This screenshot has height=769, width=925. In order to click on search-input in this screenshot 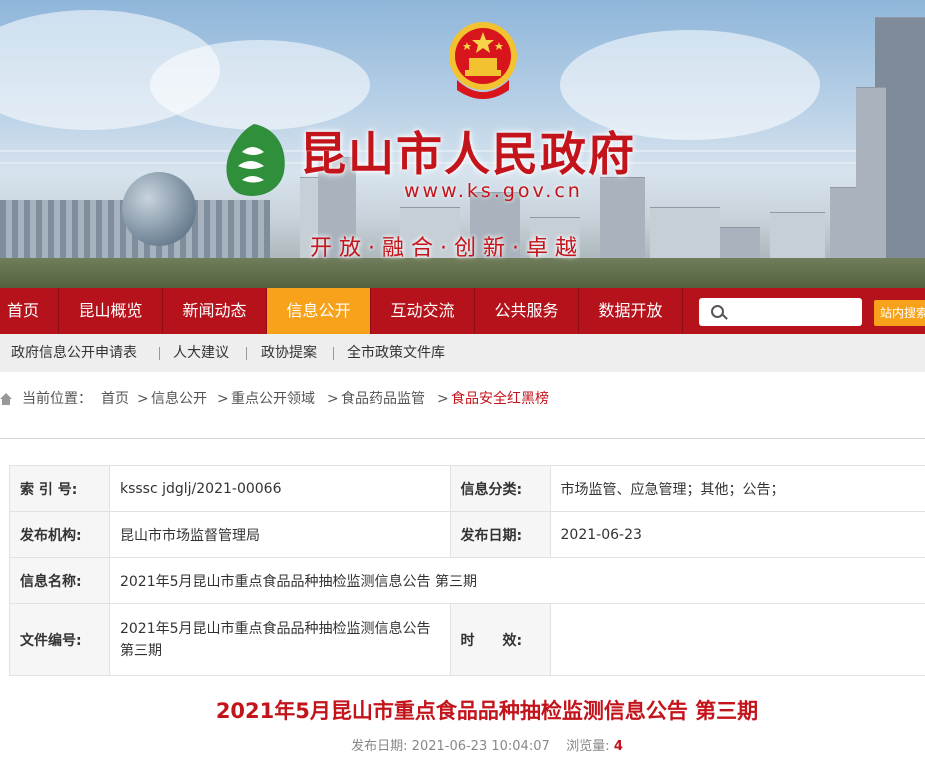, I will do `click(780, 312)`.